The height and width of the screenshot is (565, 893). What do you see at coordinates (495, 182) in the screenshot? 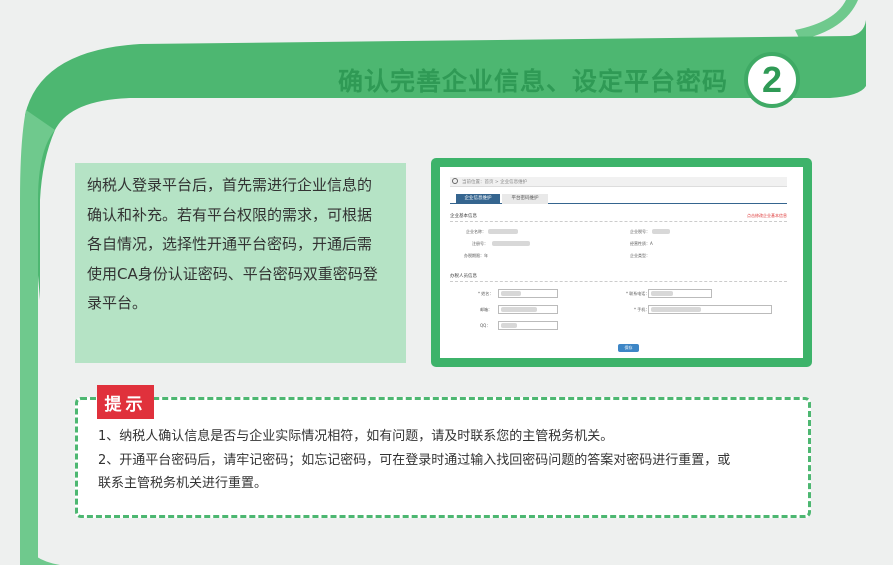
I see `breadcrumb-text: 当前位置：首页 > 企业信息维护` at bounding box center [495, 182].